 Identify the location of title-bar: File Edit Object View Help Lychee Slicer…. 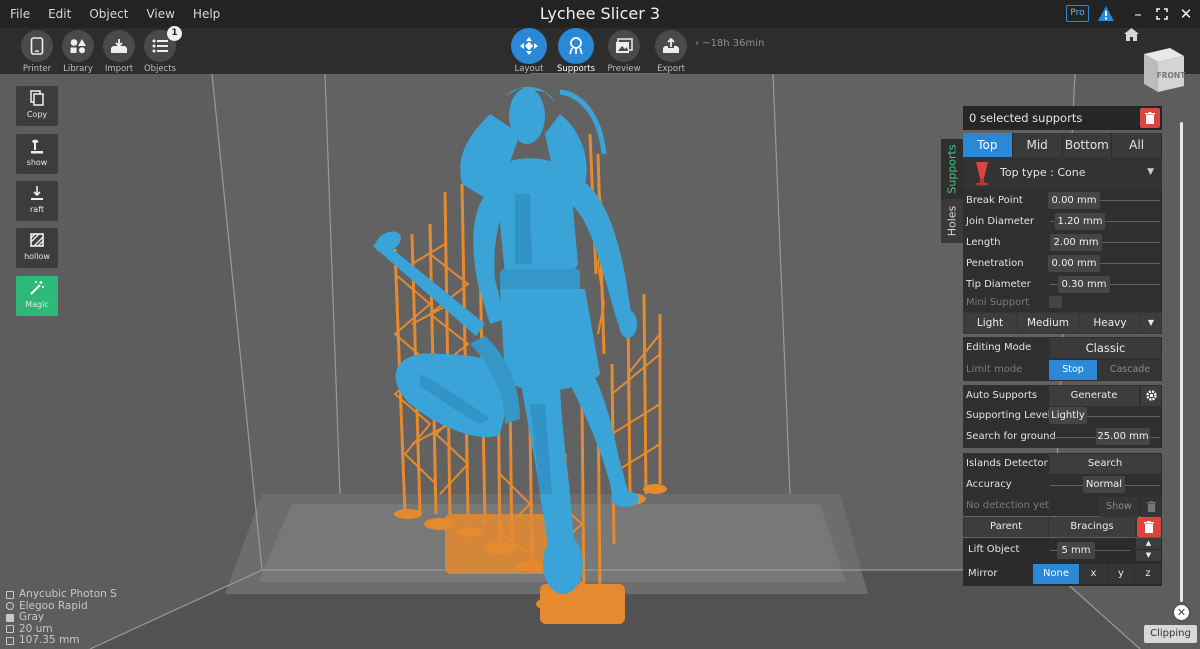
(600, 14).